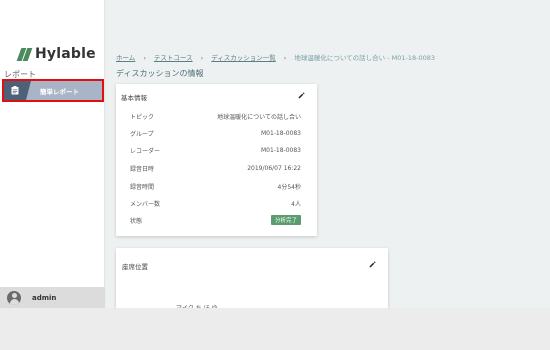 This screenshot has width=550, height=350. What do you see at coordinates (142, 117) in the screenshot?
I see `row-label: トピック` at bounding box center [142, 117].